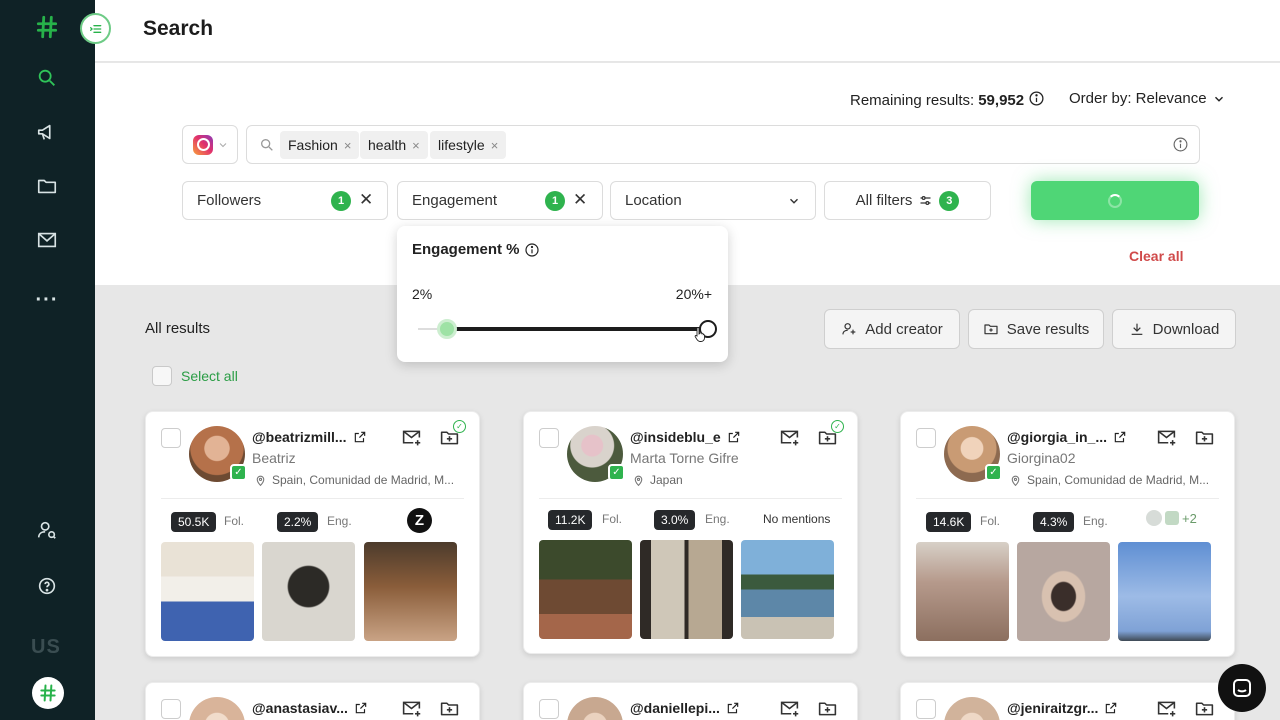 The height and width of the screenshot is (720, 1280). Describe the element at coordinates (1138, 98) in the screenshot. I see `order-by-label: Order by: Relevance` at that location.